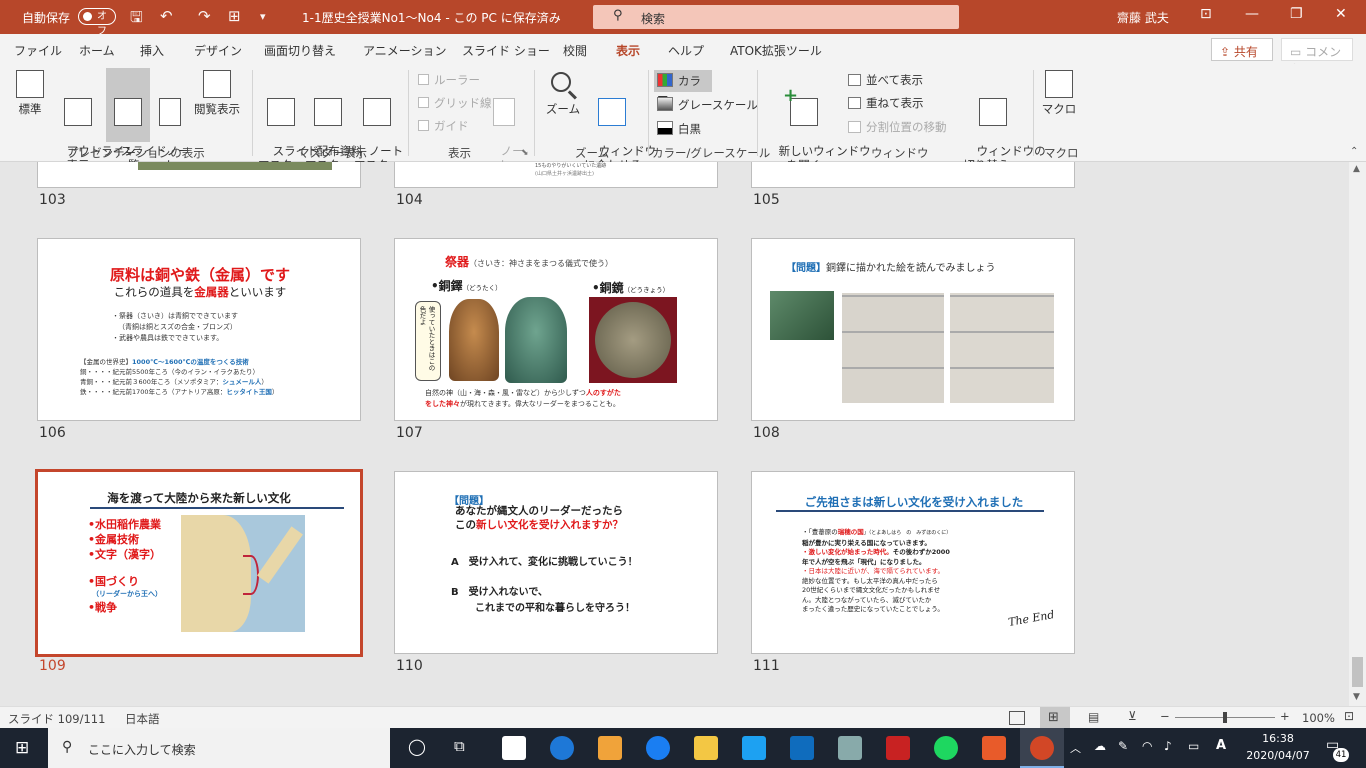 This screenshot has height=768, width=1366. Describe the element at coordinates (1042, 748) in the screenshot. I see `powerpoint-taskbar-button` at that location.